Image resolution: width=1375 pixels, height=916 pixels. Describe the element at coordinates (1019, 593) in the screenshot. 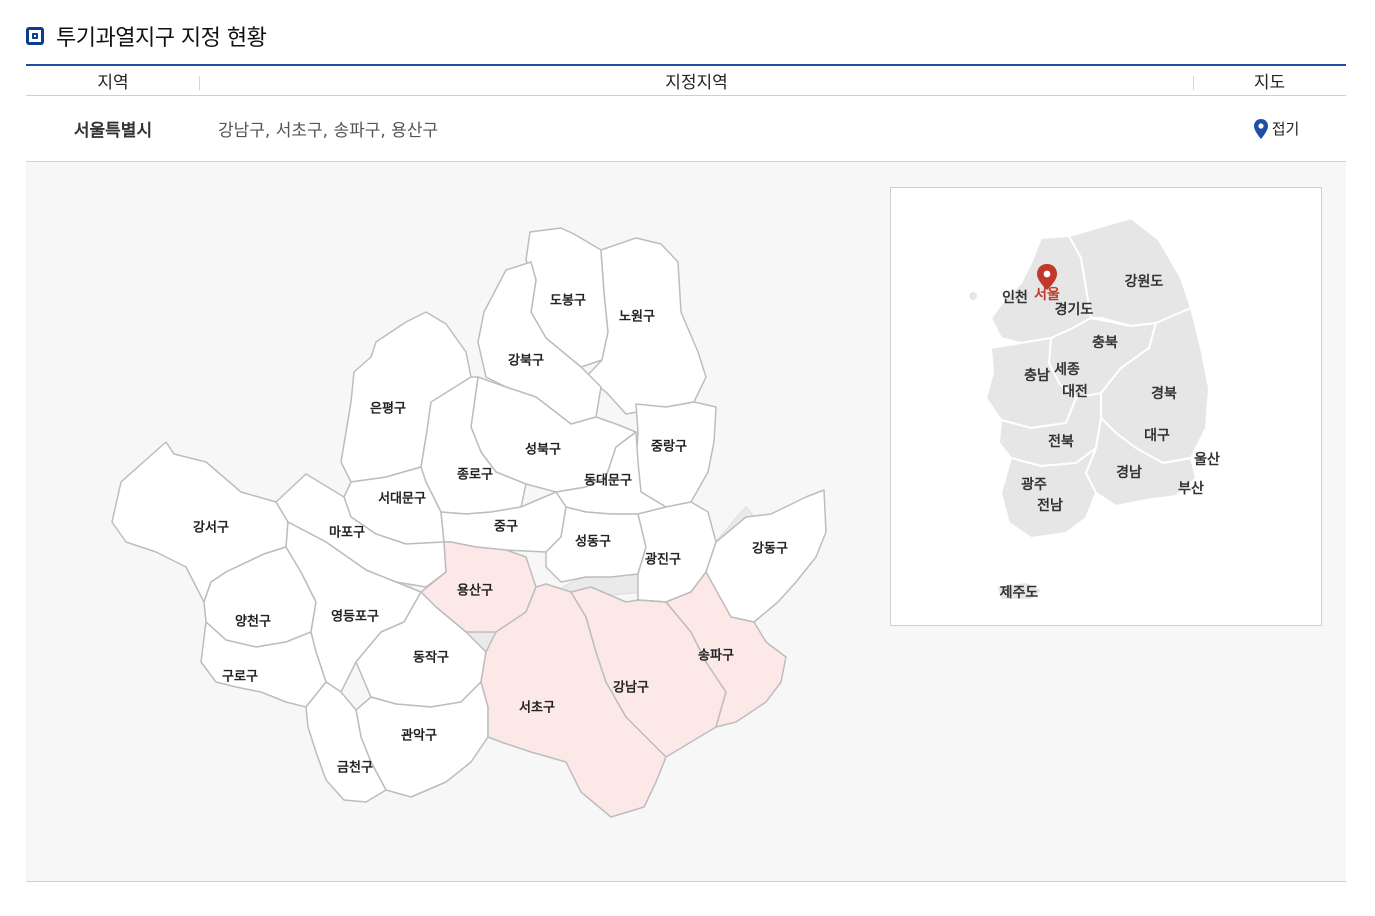

I see `province-label-jeju: 제주도` at that location.